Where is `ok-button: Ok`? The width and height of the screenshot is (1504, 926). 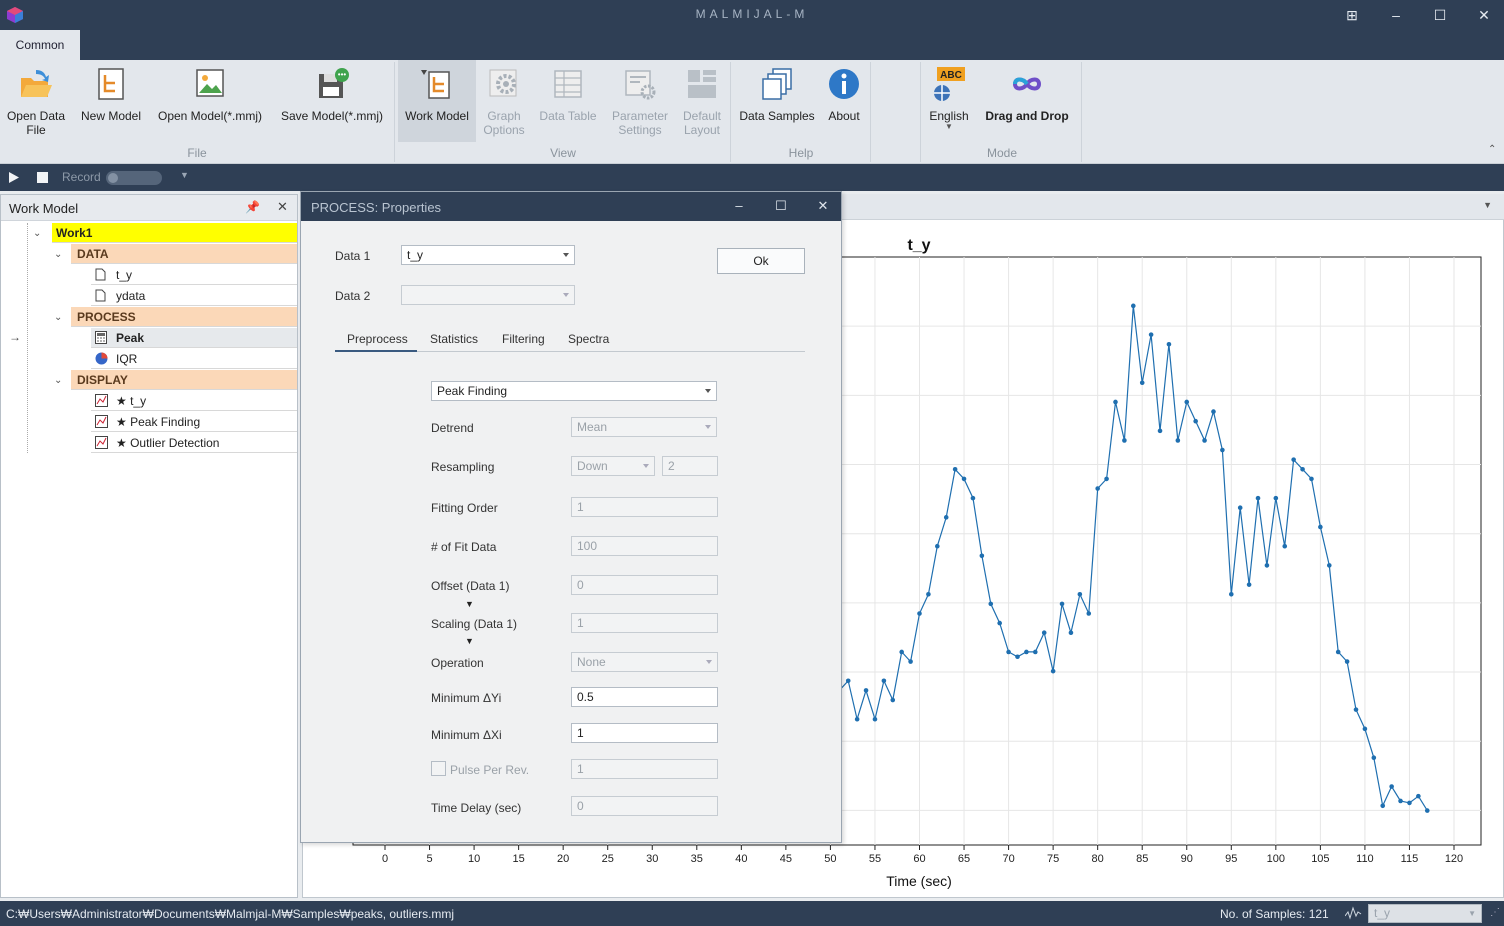
ok-button: Ok is located at coordinates (761, 261).